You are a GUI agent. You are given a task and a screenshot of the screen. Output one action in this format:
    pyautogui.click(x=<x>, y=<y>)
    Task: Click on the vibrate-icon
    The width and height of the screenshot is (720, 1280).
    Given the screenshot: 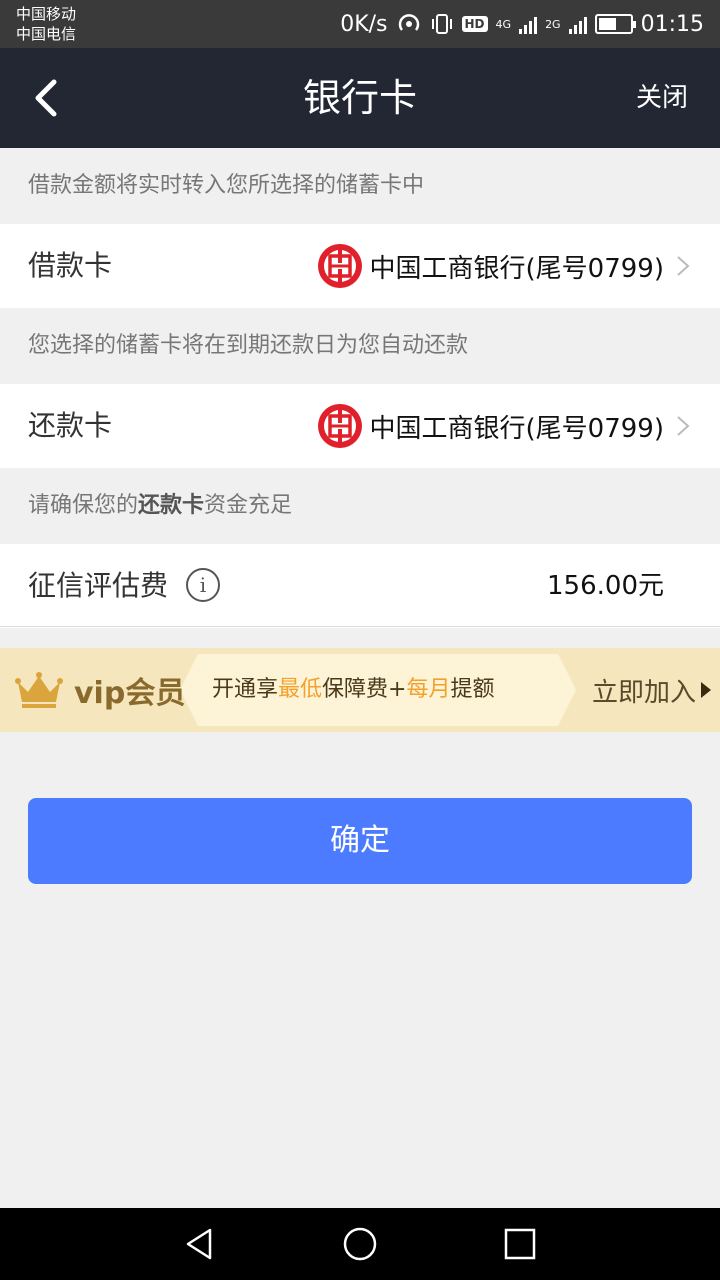 What is the action you would take?
    pyautogui.click(x=441, y=24)
    